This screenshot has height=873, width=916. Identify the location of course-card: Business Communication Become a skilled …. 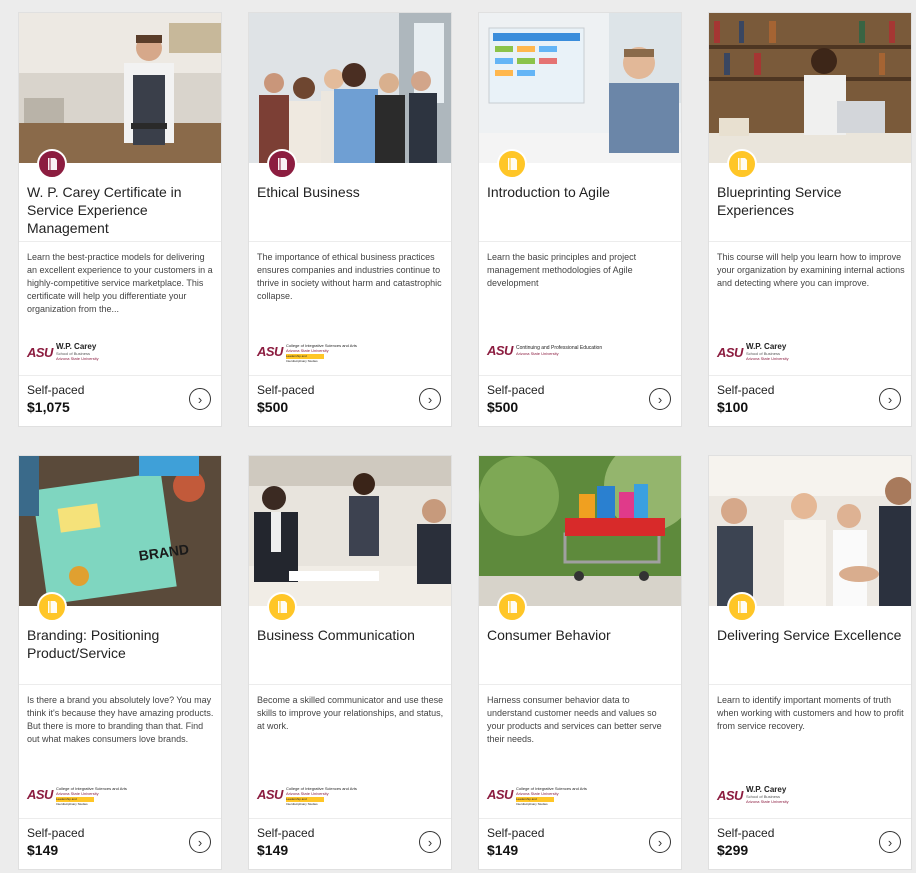
(350, 662).